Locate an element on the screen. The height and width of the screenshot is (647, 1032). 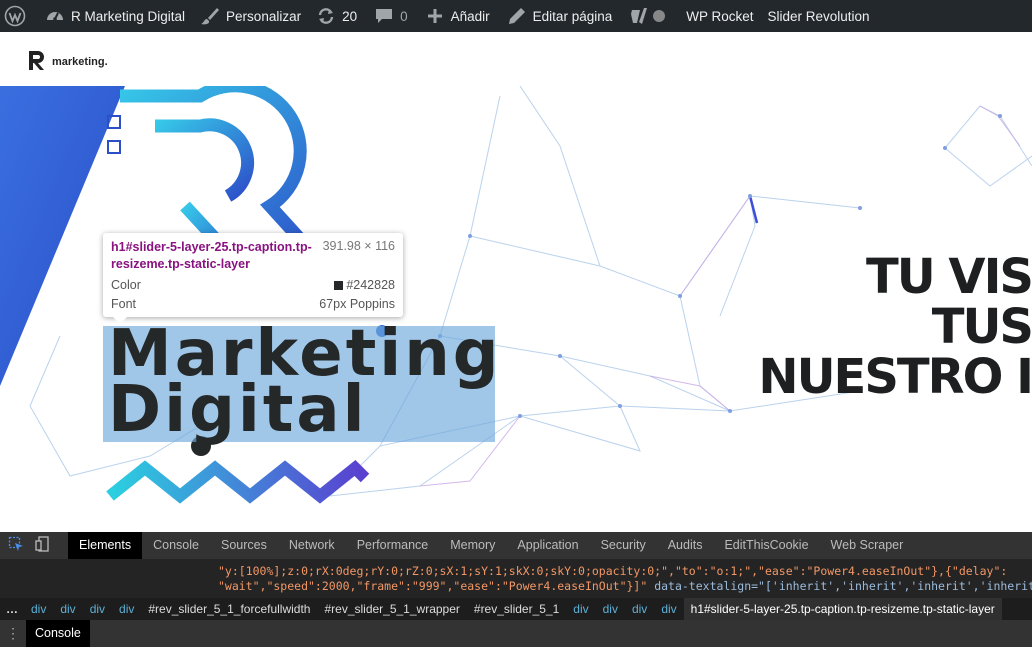
tab-application: Application is located at coordinates (547, 545).